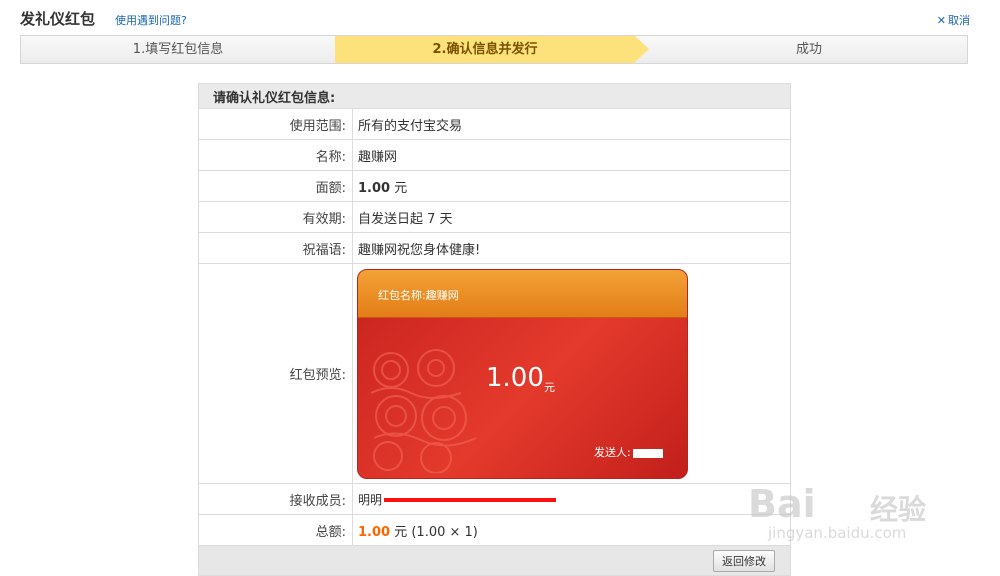 This screenshot has width=1000, height=576. Describe the element at coordinates (515, 378) in the screenshot. I see `card-amount: 1.00` at that location.